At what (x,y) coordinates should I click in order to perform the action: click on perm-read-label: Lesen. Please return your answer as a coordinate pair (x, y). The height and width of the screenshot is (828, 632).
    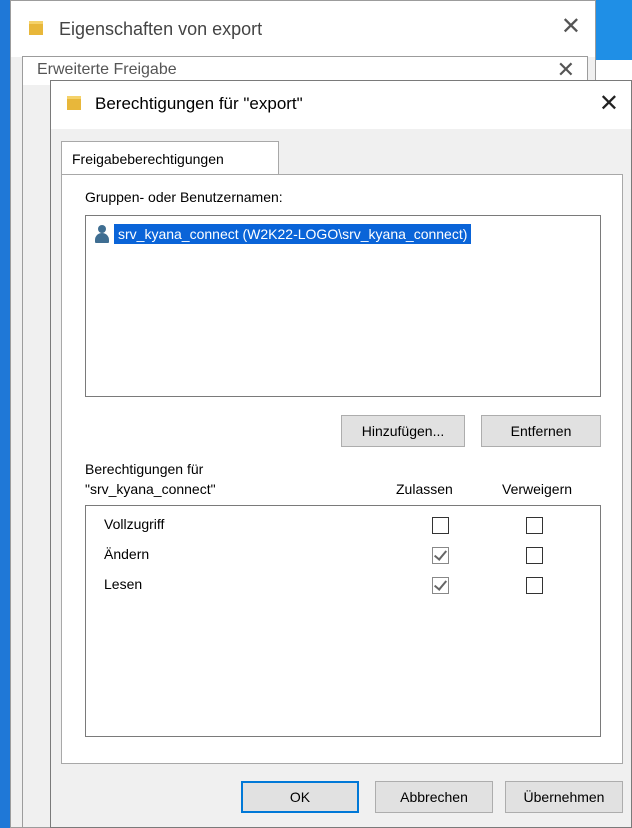
    Looking at the image, I should click on (123, 584).